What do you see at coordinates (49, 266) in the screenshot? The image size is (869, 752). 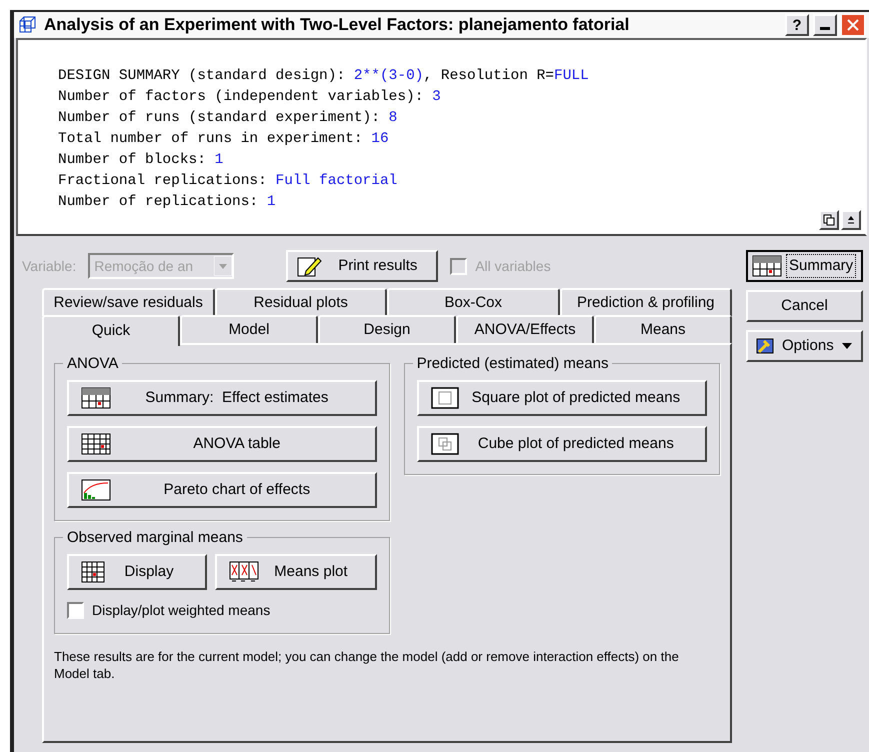 I see `variable-label: Variable:` at bounding box center [49, 266].